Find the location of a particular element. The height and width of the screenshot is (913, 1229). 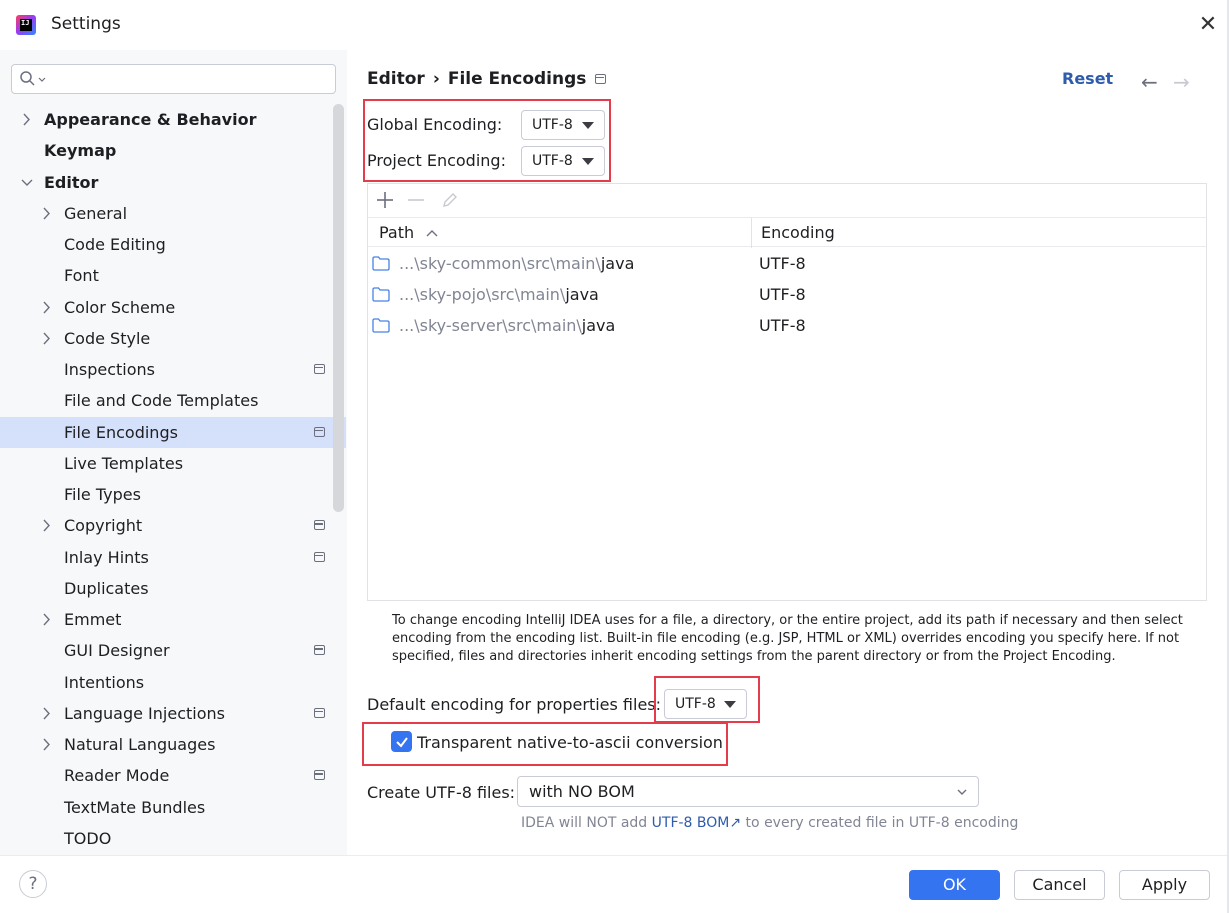

edit-pencil-icon is located at coordinates (450, 200).